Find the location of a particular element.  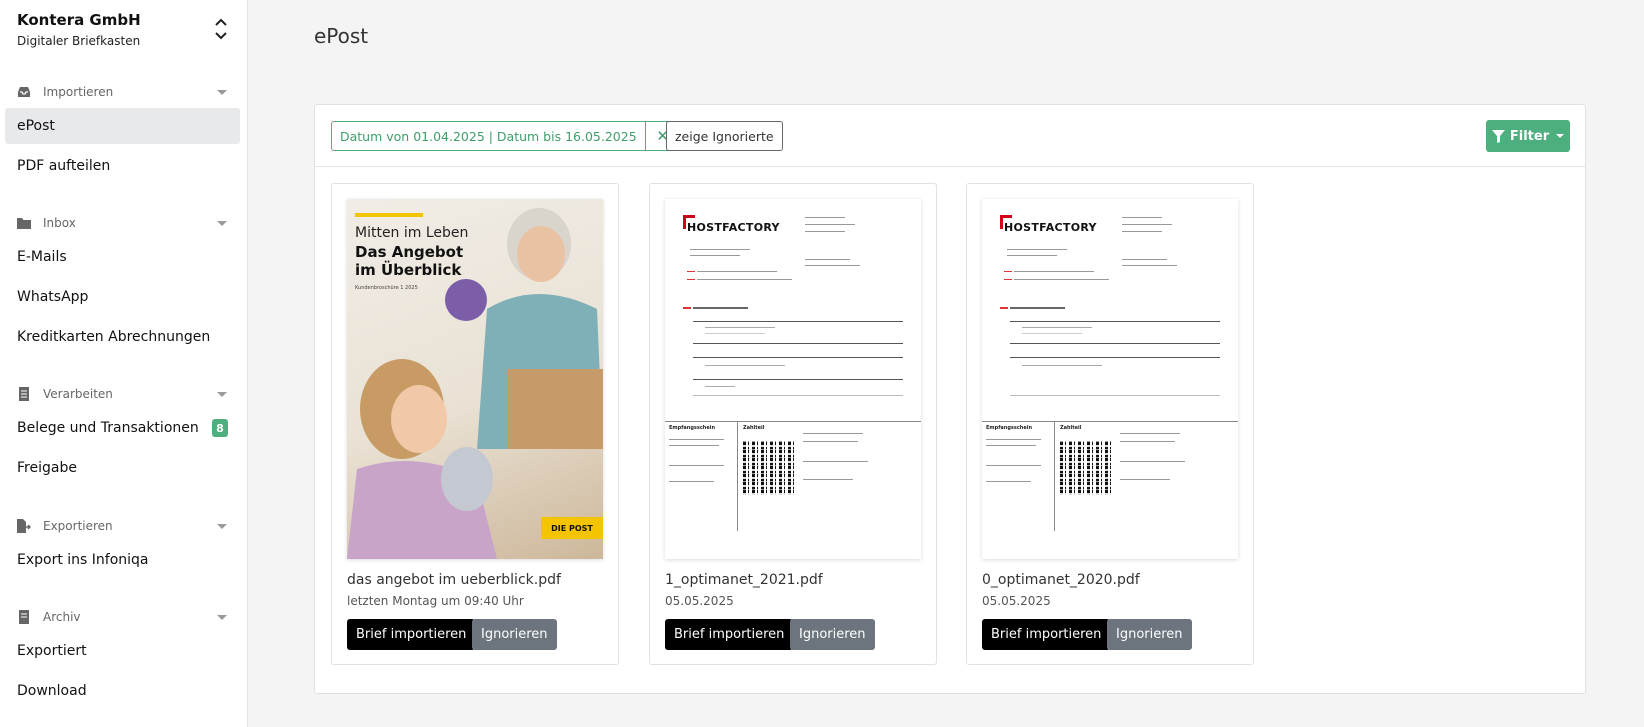

section-label: Archiv is located at coordinates (62, 617).